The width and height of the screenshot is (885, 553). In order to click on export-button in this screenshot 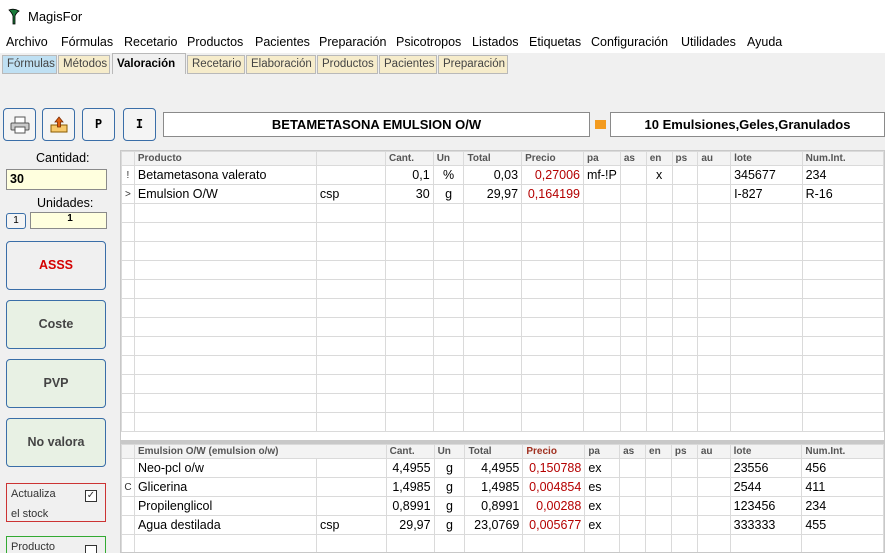, I will do `click(58, 124)`.